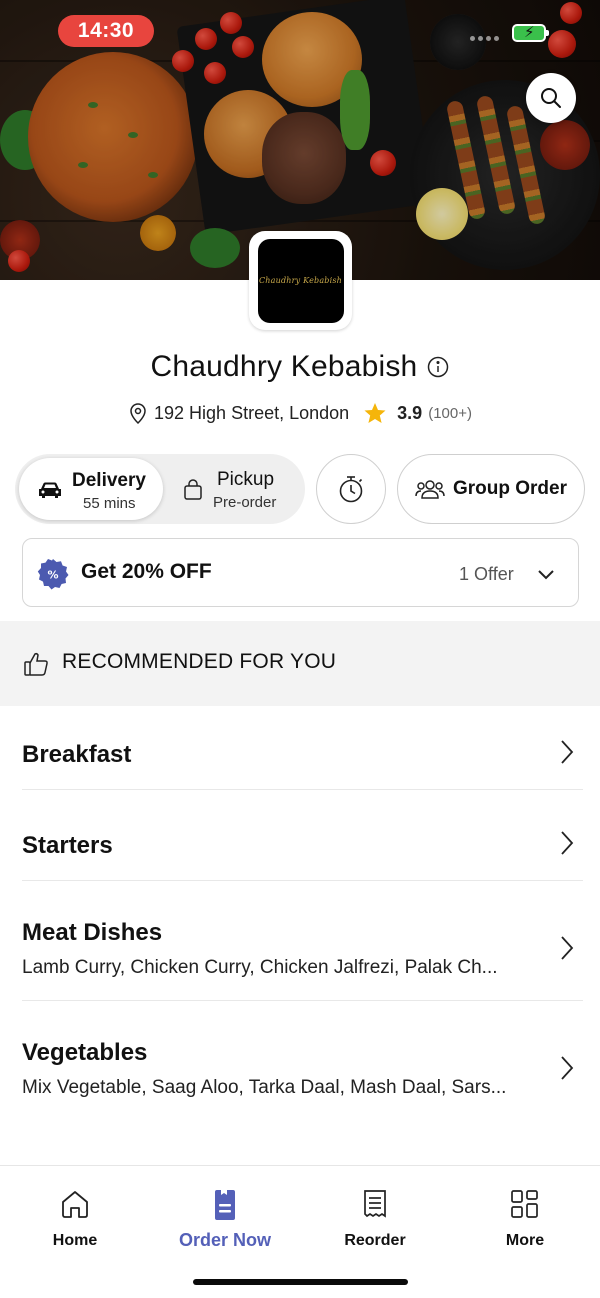  What do you see at coordinates (224, 1240) in the screenshot?
I see `nav-label: Order Now` at bounding box center [224, 1240].